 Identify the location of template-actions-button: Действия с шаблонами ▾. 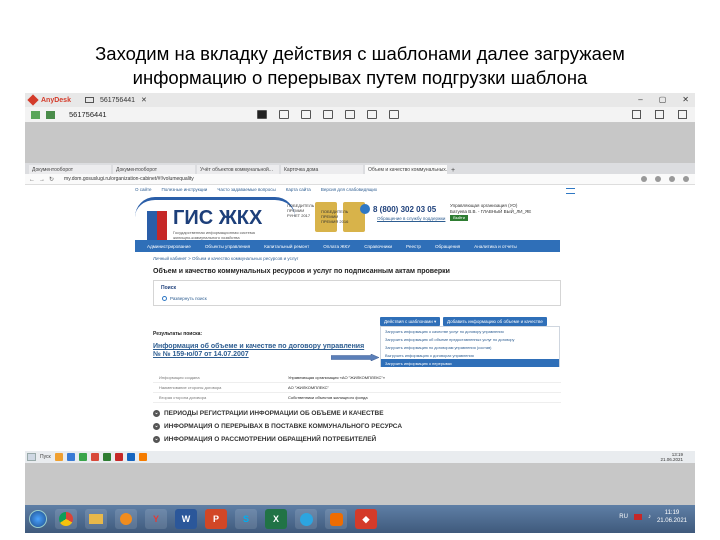
(410, 321).